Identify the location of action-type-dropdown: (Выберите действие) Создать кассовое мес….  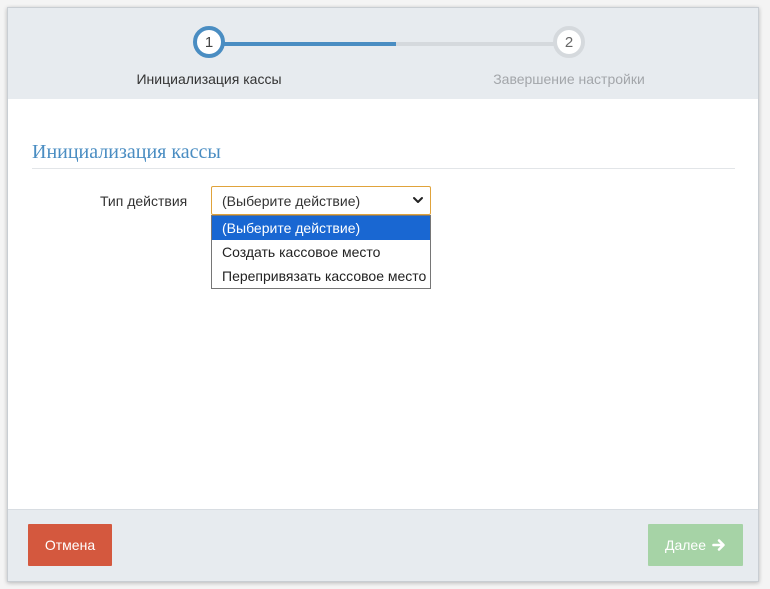
(321, 252).